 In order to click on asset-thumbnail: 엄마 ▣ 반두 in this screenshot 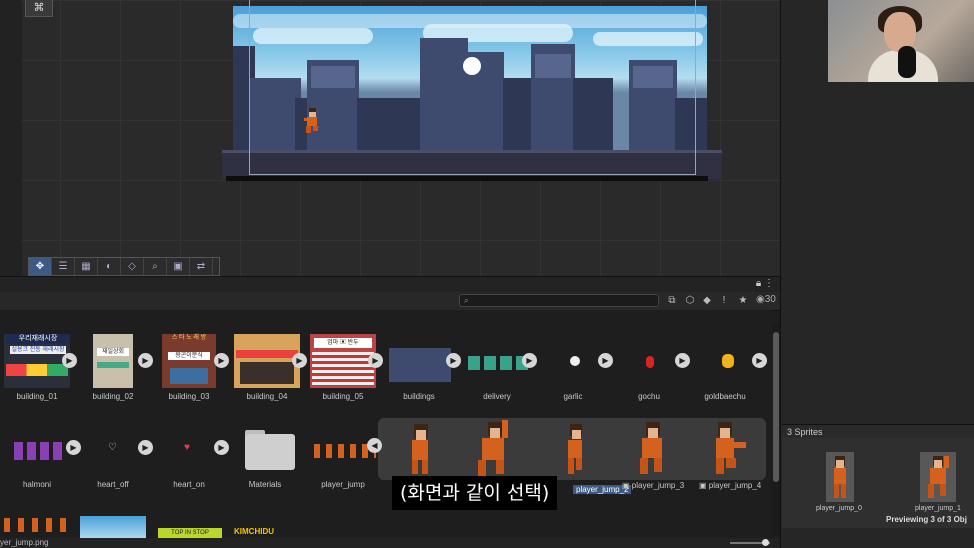, I will do `click(343, 361)`.